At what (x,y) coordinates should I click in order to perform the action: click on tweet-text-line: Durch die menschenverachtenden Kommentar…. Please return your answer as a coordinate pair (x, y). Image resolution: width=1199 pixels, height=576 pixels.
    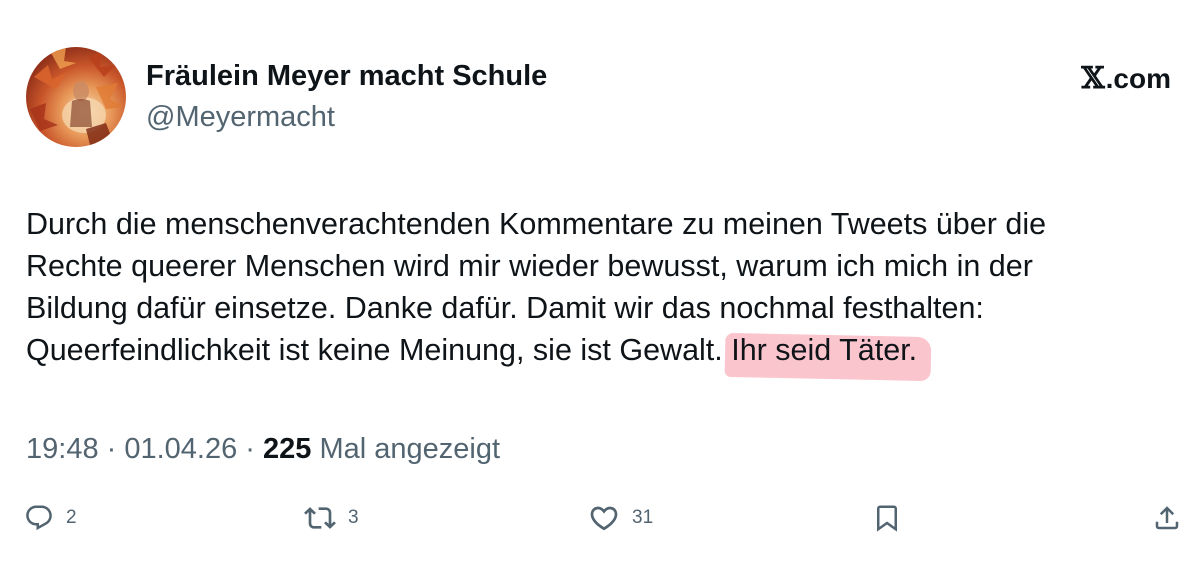
    Looking at the image, I should click on (536, 224).